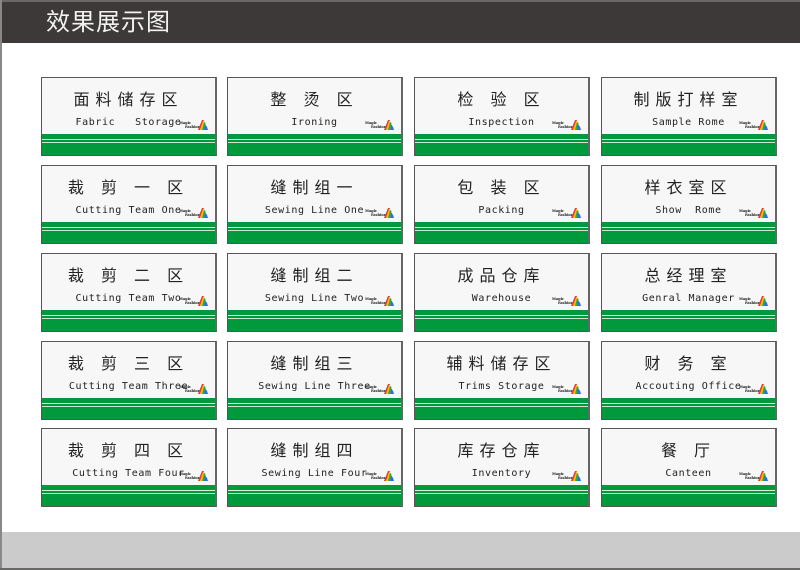 The width and height of the screenshot is (800, 570). I want to click on door-sign: 缝制组二 Sewing Line Two Magic Fashion, so click(315, 292).